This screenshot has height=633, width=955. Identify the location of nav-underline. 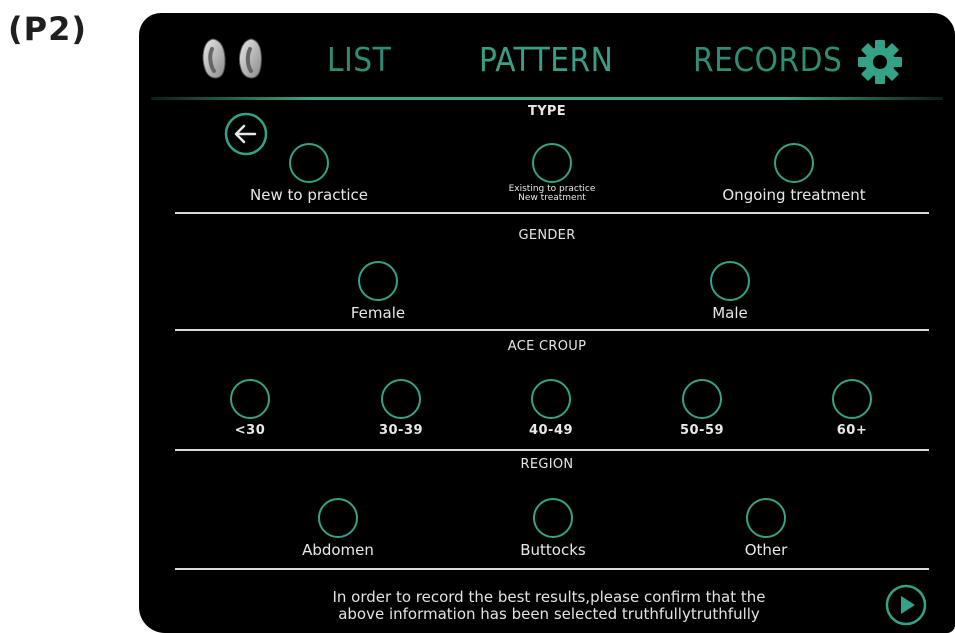
(547, 98).